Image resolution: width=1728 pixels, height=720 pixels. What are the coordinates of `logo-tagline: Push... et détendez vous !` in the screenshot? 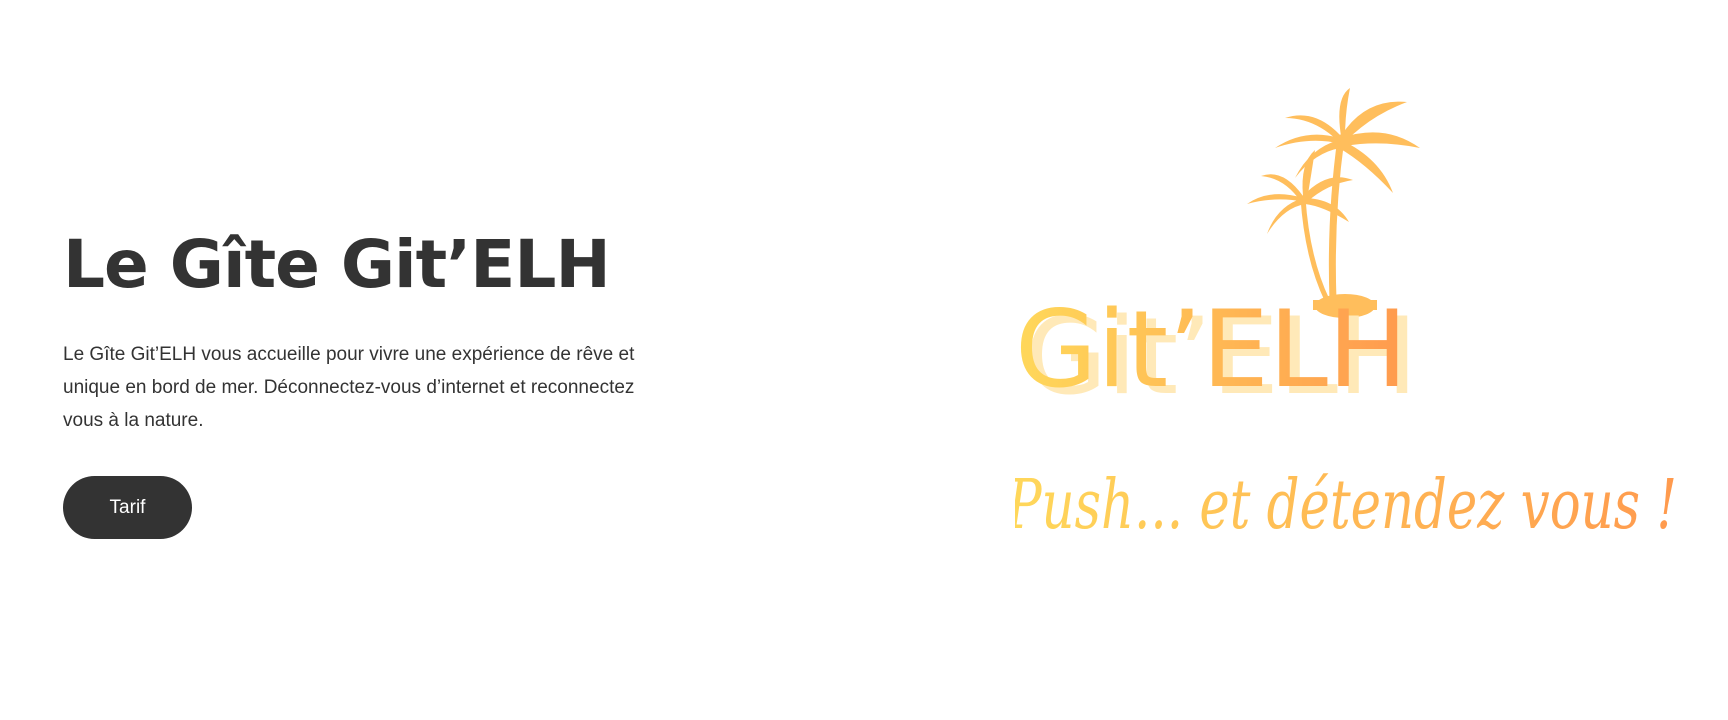 It's located at (1346, 505).